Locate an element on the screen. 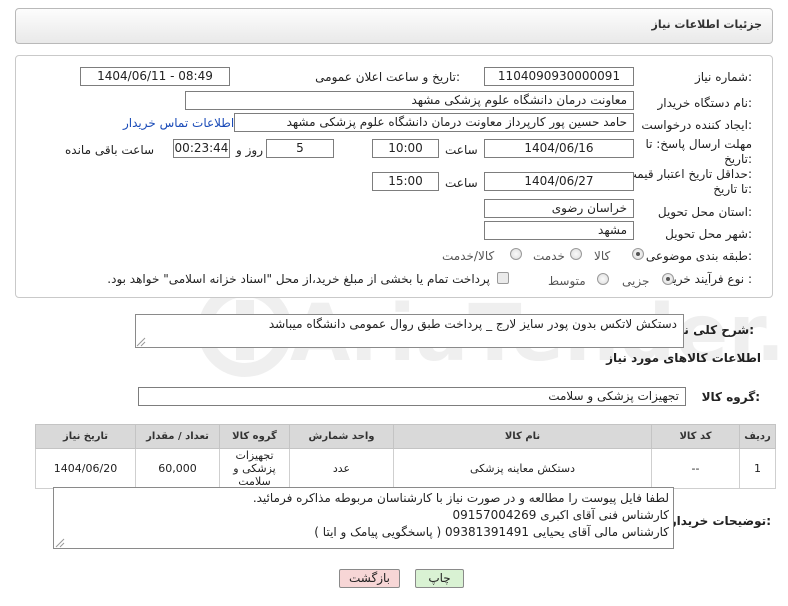 The image size is (788, 606). cell-group: تجهیزات پزشکی و سلامت is located at coordinates (254, 468).